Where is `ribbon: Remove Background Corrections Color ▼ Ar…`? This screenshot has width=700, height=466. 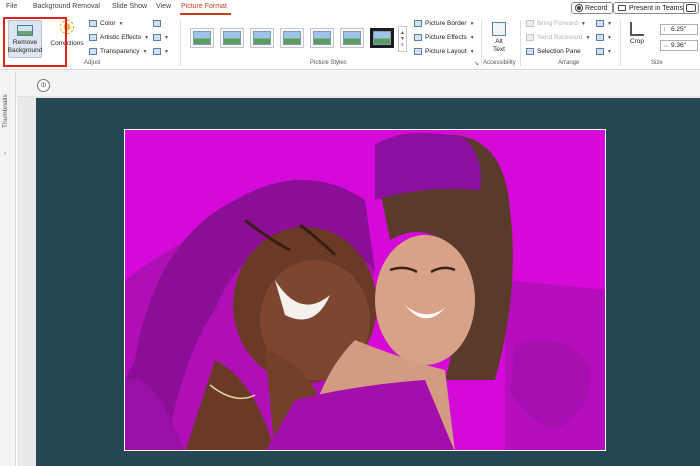
ribbon: Remove Background Corrections Color ▼ Ar… is located at coordinates (350, 43).